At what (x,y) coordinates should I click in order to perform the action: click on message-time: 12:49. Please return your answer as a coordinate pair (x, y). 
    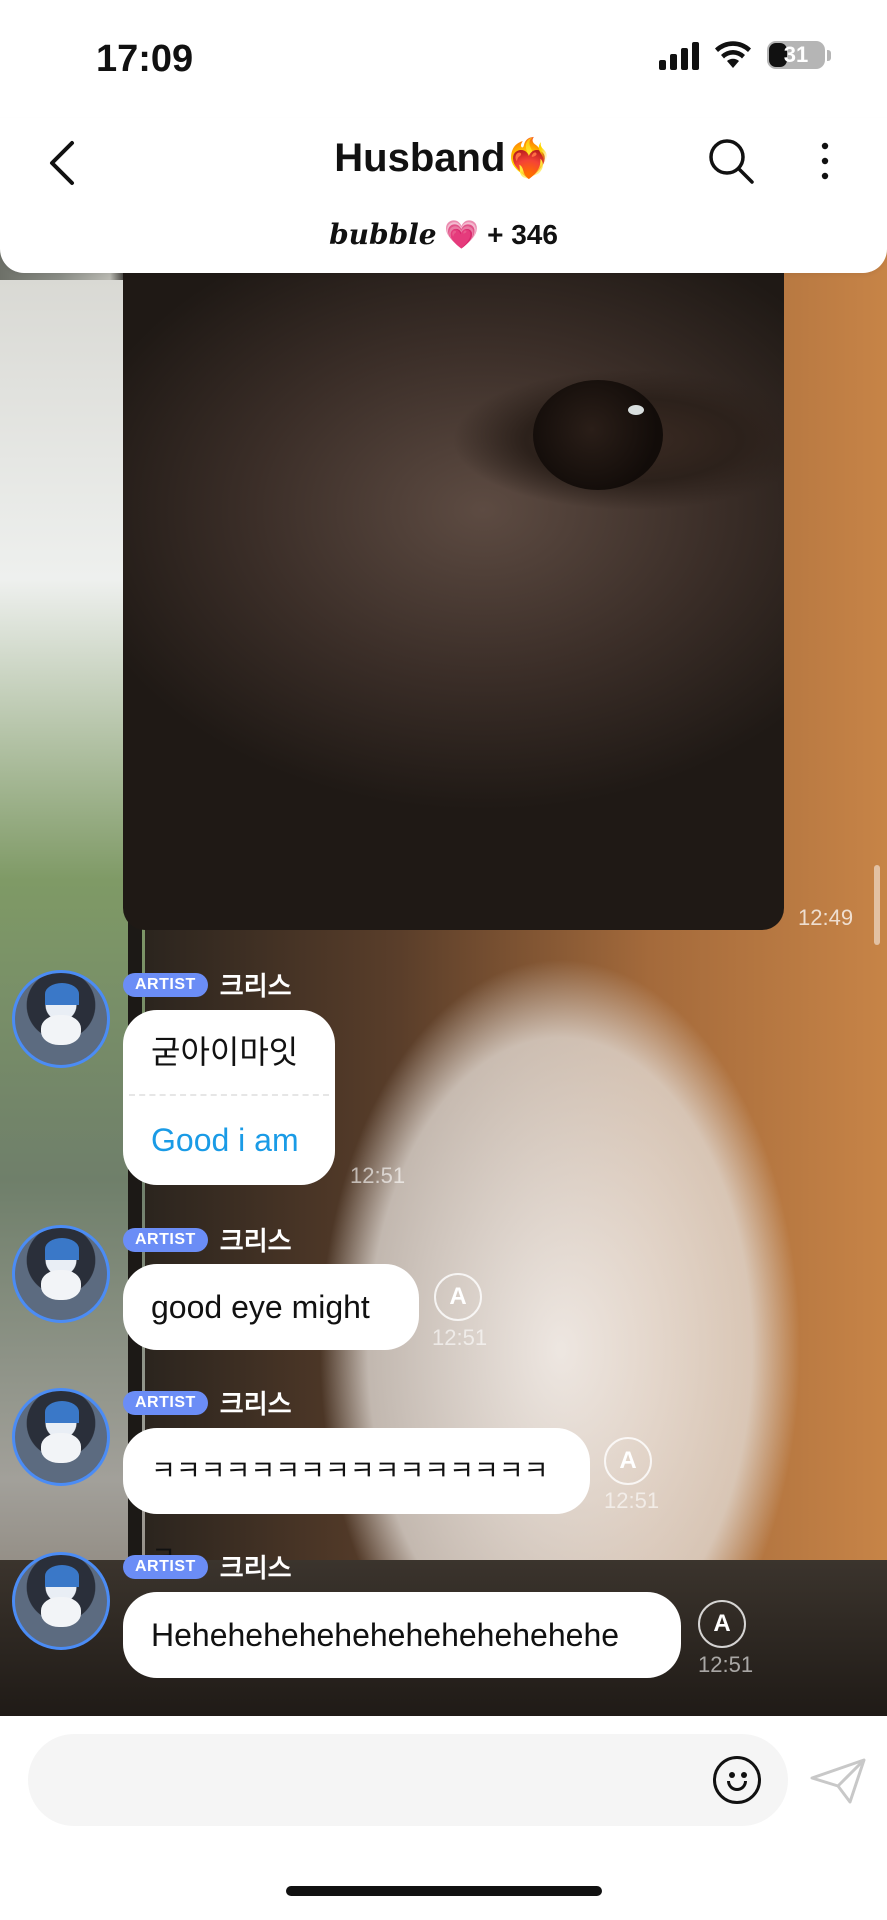
    Looking at the image, I should click on (826, 917).